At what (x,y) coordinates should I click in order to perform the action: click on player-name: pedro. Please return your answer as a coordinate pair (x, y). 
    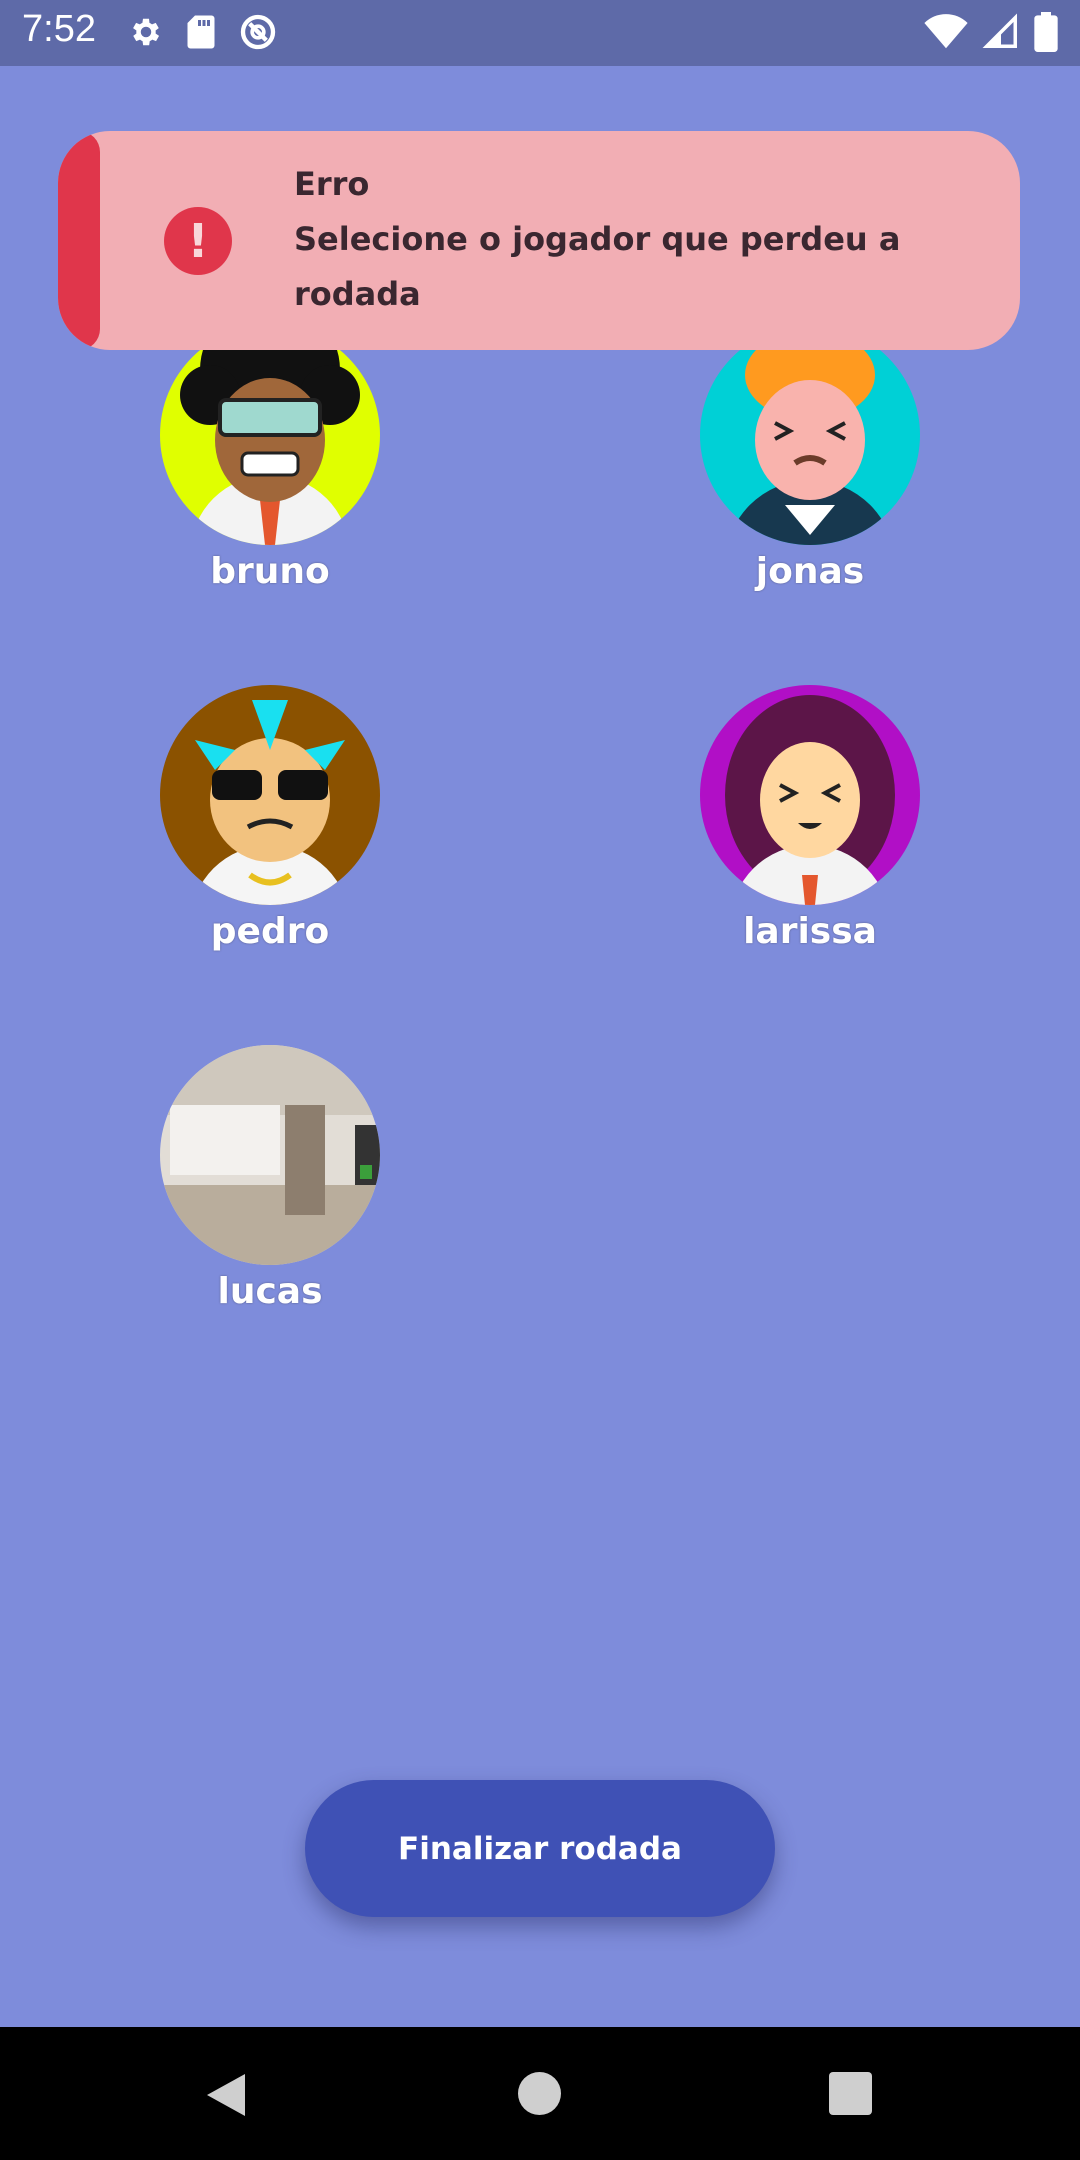
    Looking at the image, I should click on (270, 931).